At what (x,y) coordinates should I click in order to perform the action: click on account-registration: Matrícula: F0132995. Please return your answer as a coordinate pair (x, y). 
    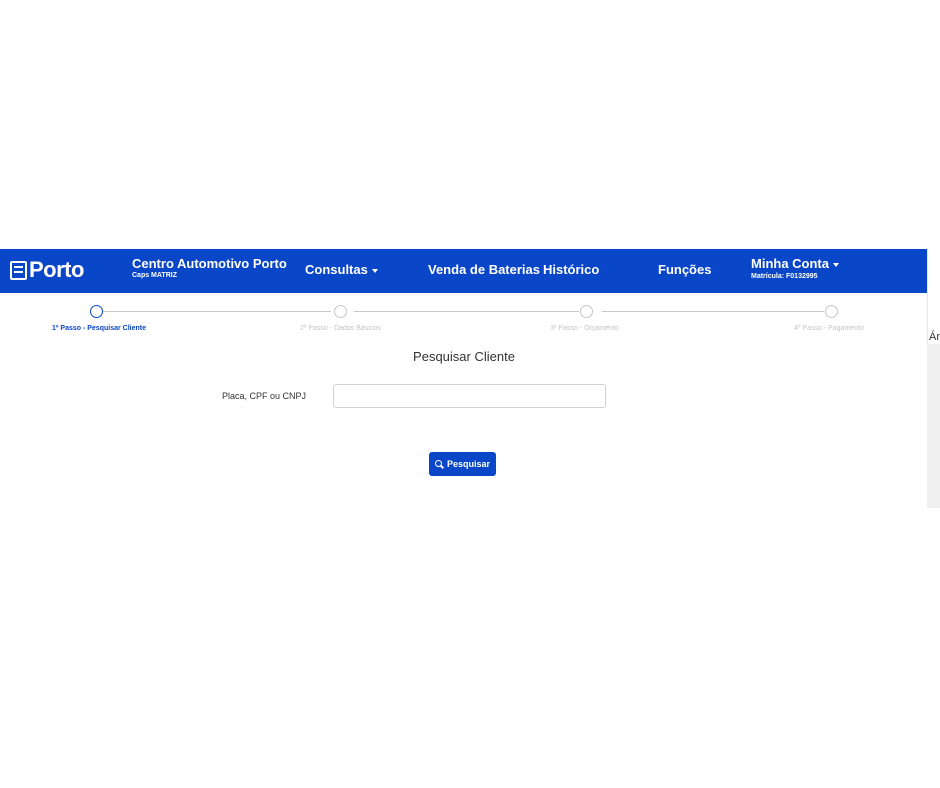
    Looking at the image, I should click on (784, 276).